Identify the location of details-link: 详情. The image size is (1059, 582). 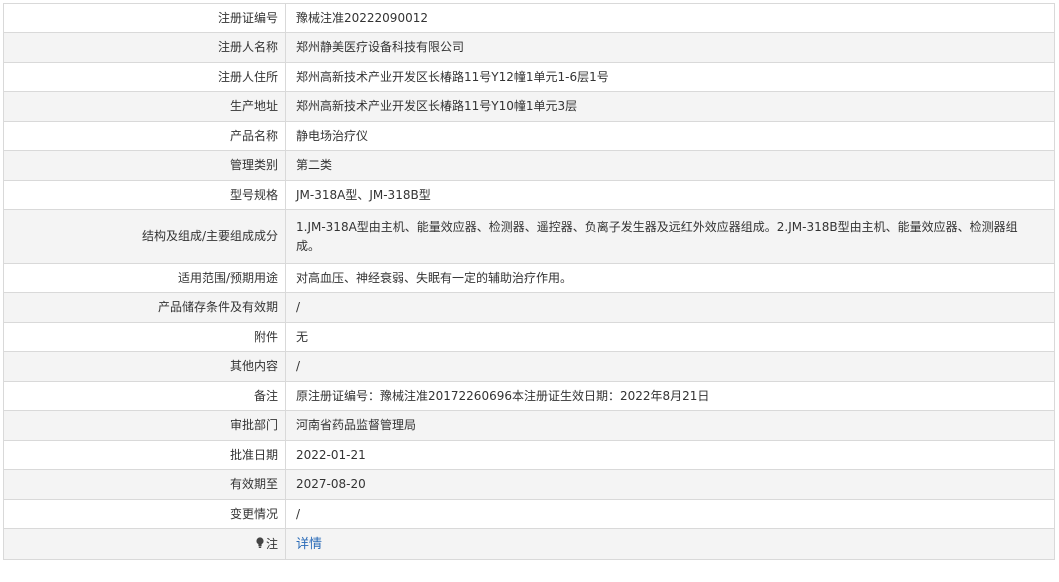
(309, 544).